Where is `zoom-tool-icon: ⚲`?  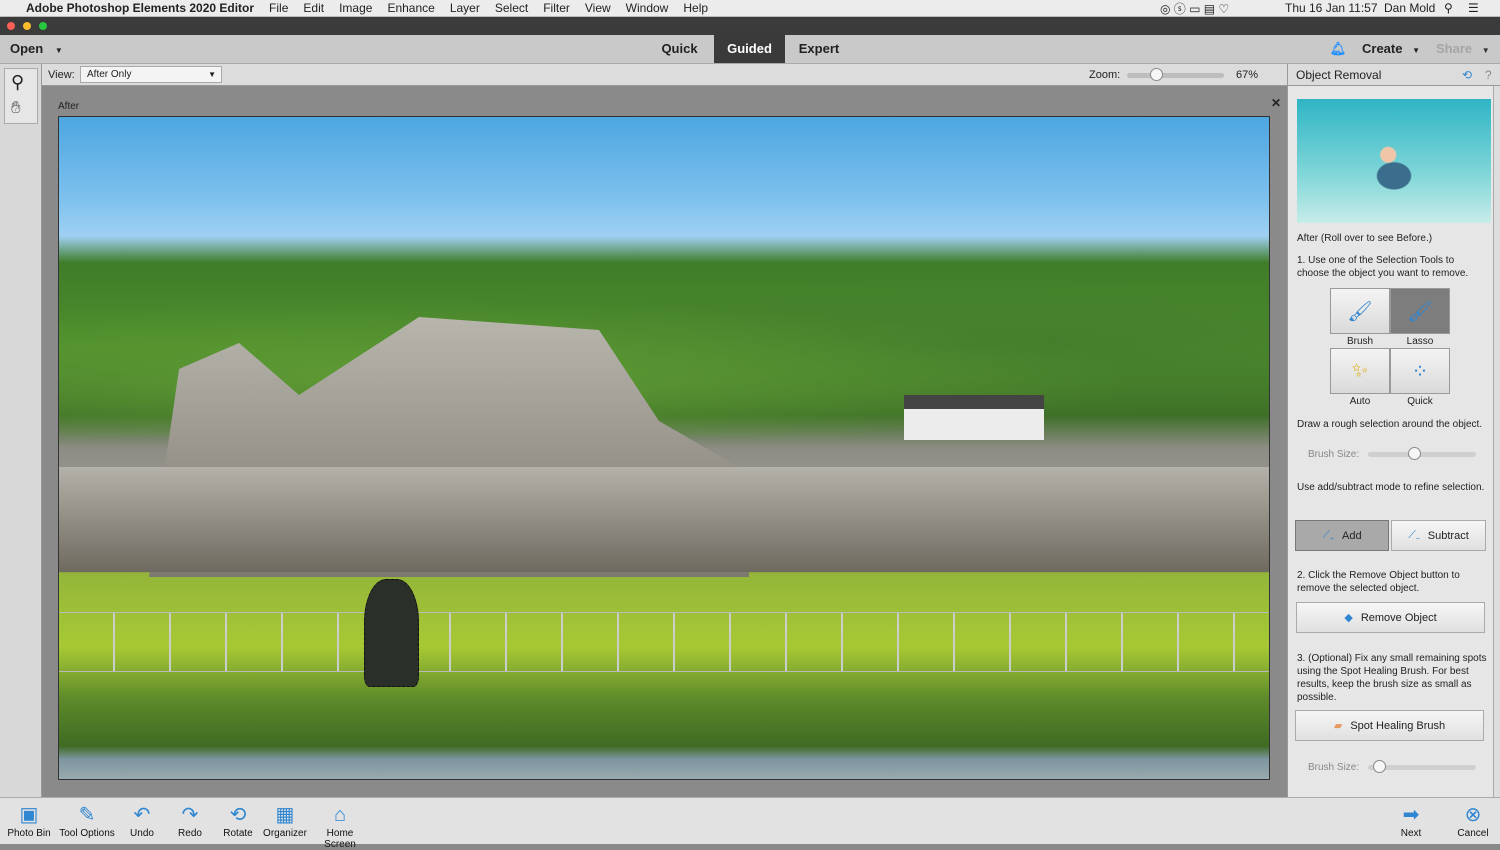 zoom-tool-icon: ⚲ is located at coordinates (17, 82).